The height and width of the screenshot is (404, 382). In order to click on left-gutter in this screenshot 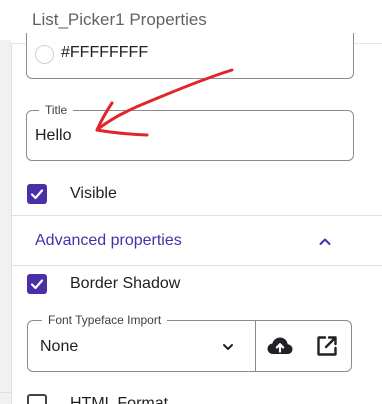, I will do `click(5, 202)`.